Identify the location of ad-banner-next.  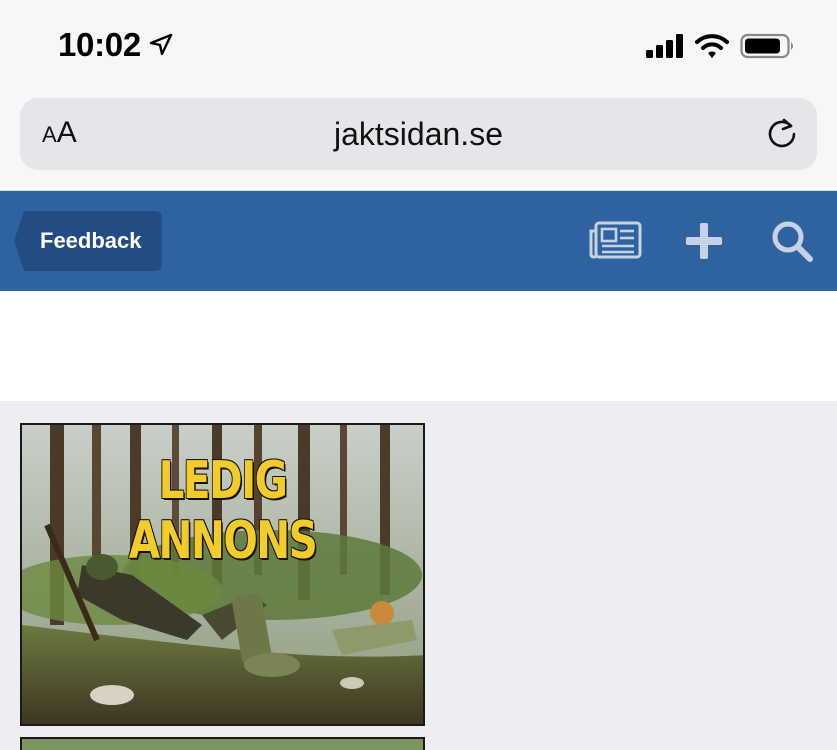
(222, 743).